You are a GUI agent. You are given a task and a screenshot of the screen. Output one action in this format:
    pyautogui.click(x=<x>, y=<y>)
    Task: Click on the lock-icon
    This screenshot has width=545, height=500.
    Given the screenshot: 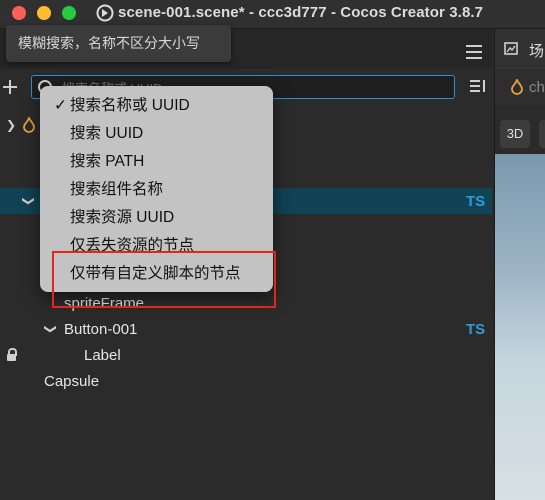 What is the action you would take?
    pyautogui.click(x=12, y=354)
    